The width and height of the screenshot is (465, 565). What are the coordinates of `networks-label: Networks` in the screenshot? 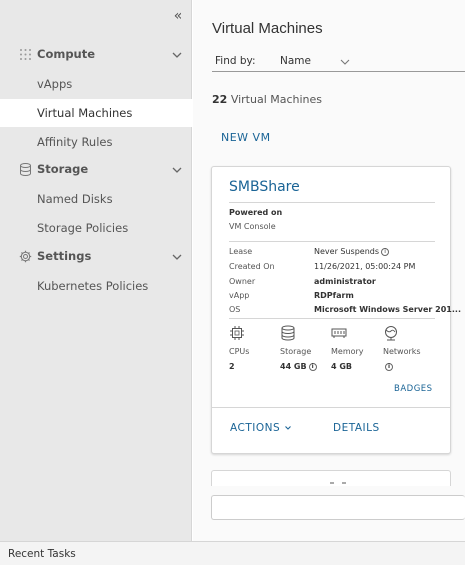 It's located at (402, 351).